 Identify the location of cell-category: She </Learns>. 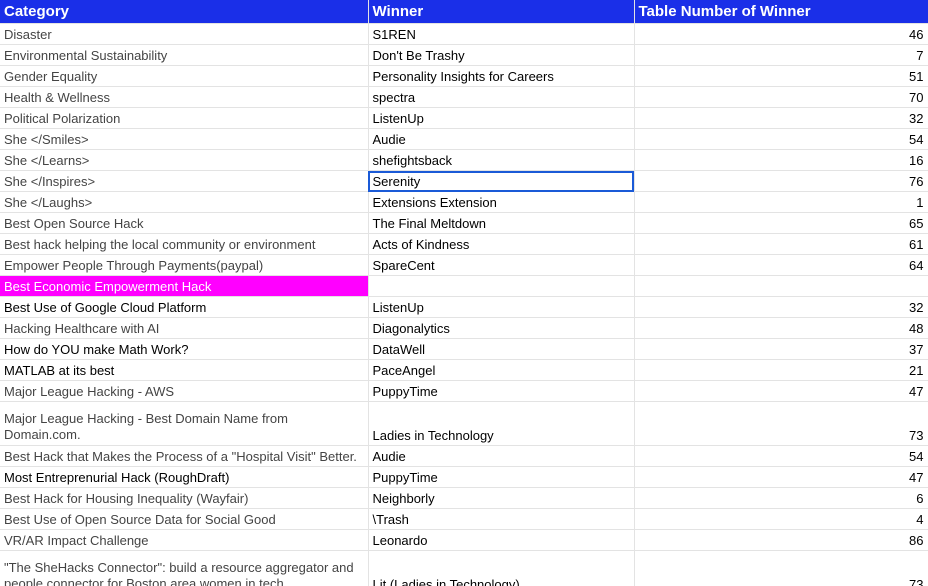
(184, 160).